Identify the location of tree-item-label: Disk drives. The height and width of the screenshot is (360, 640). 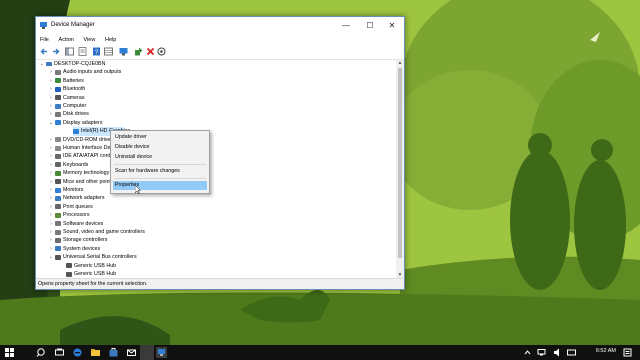
(76, 114).